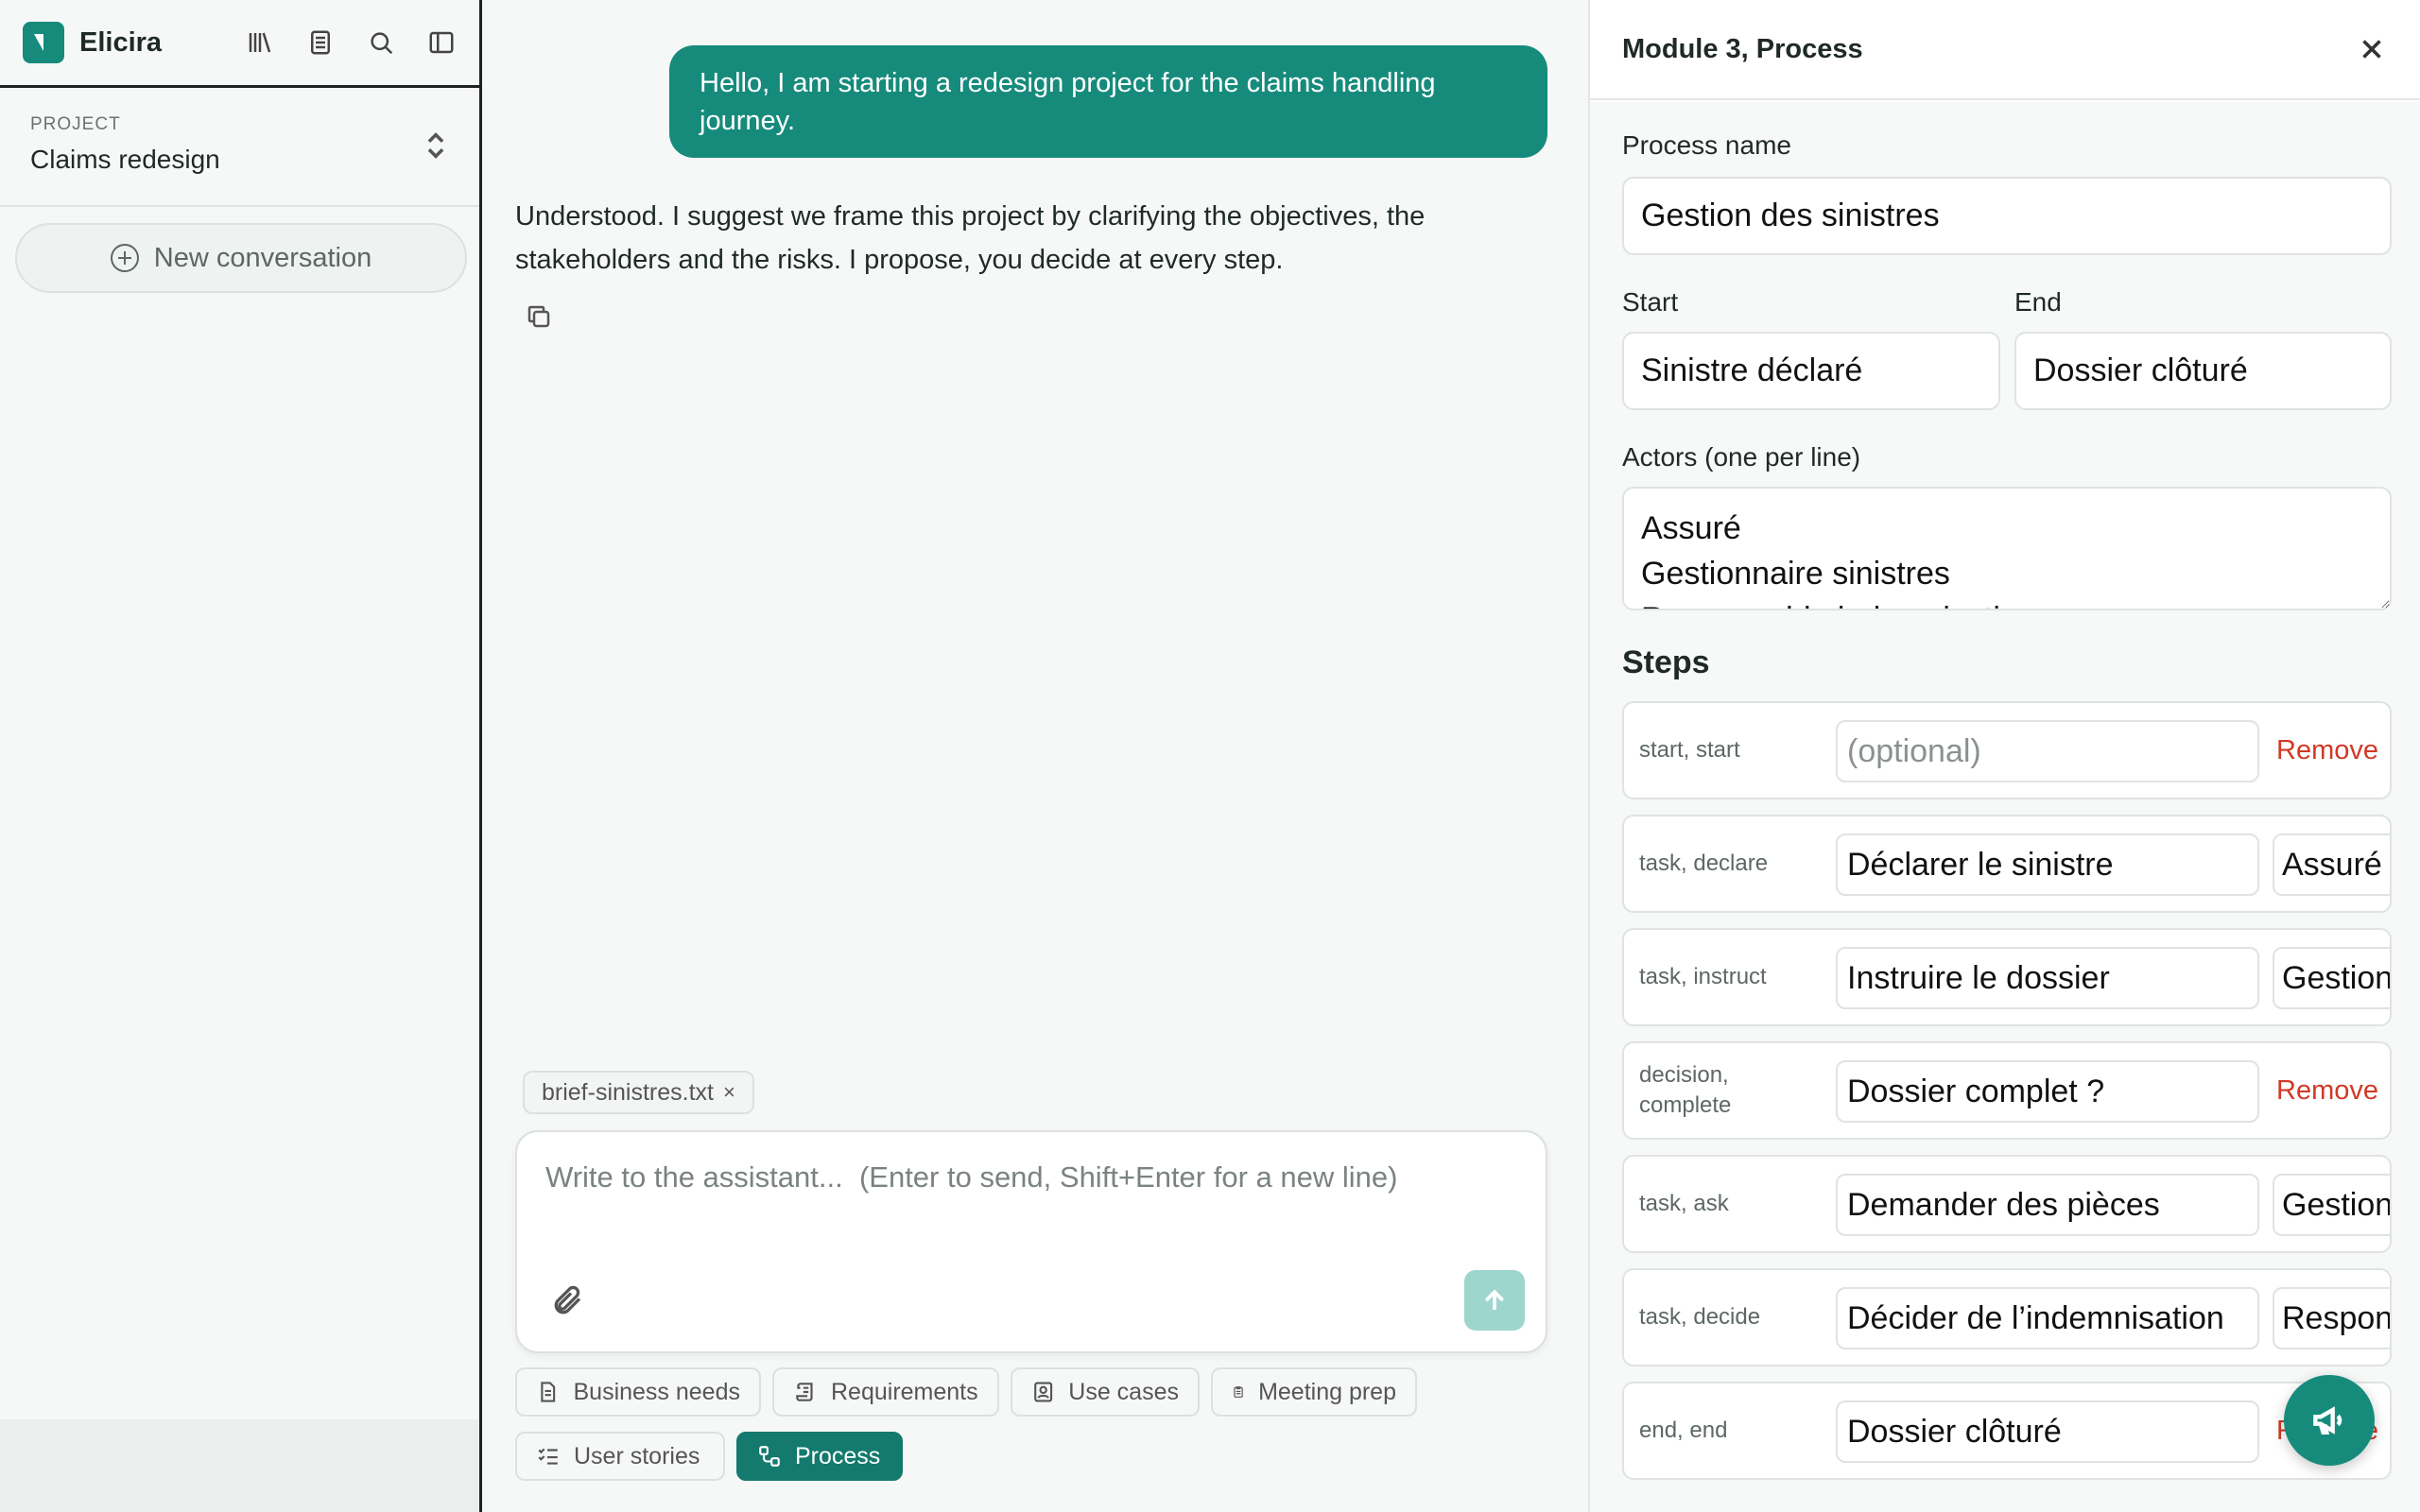  What do you see at coordinates (124, 258) in the screenshot?
I see `plus-circle-icon` at bounding box center [124, 258].